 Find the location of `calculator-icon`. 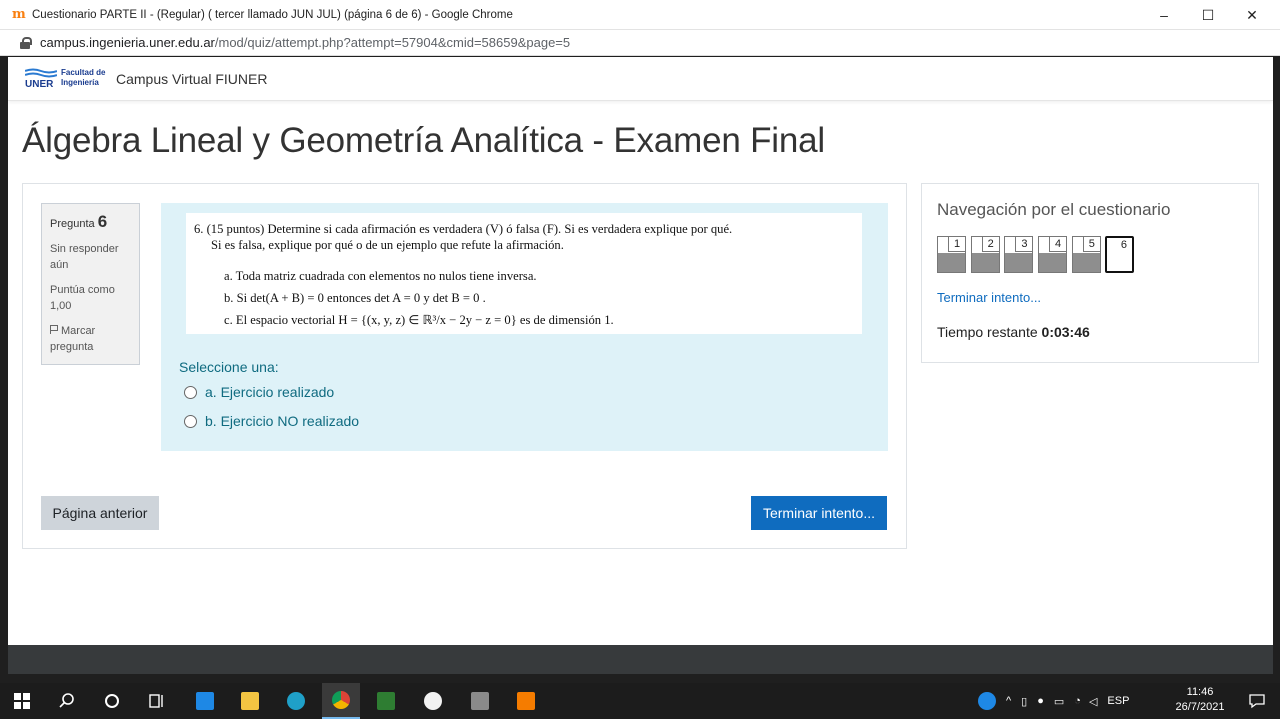

calculator-icon is located at coordinates (480, 701).